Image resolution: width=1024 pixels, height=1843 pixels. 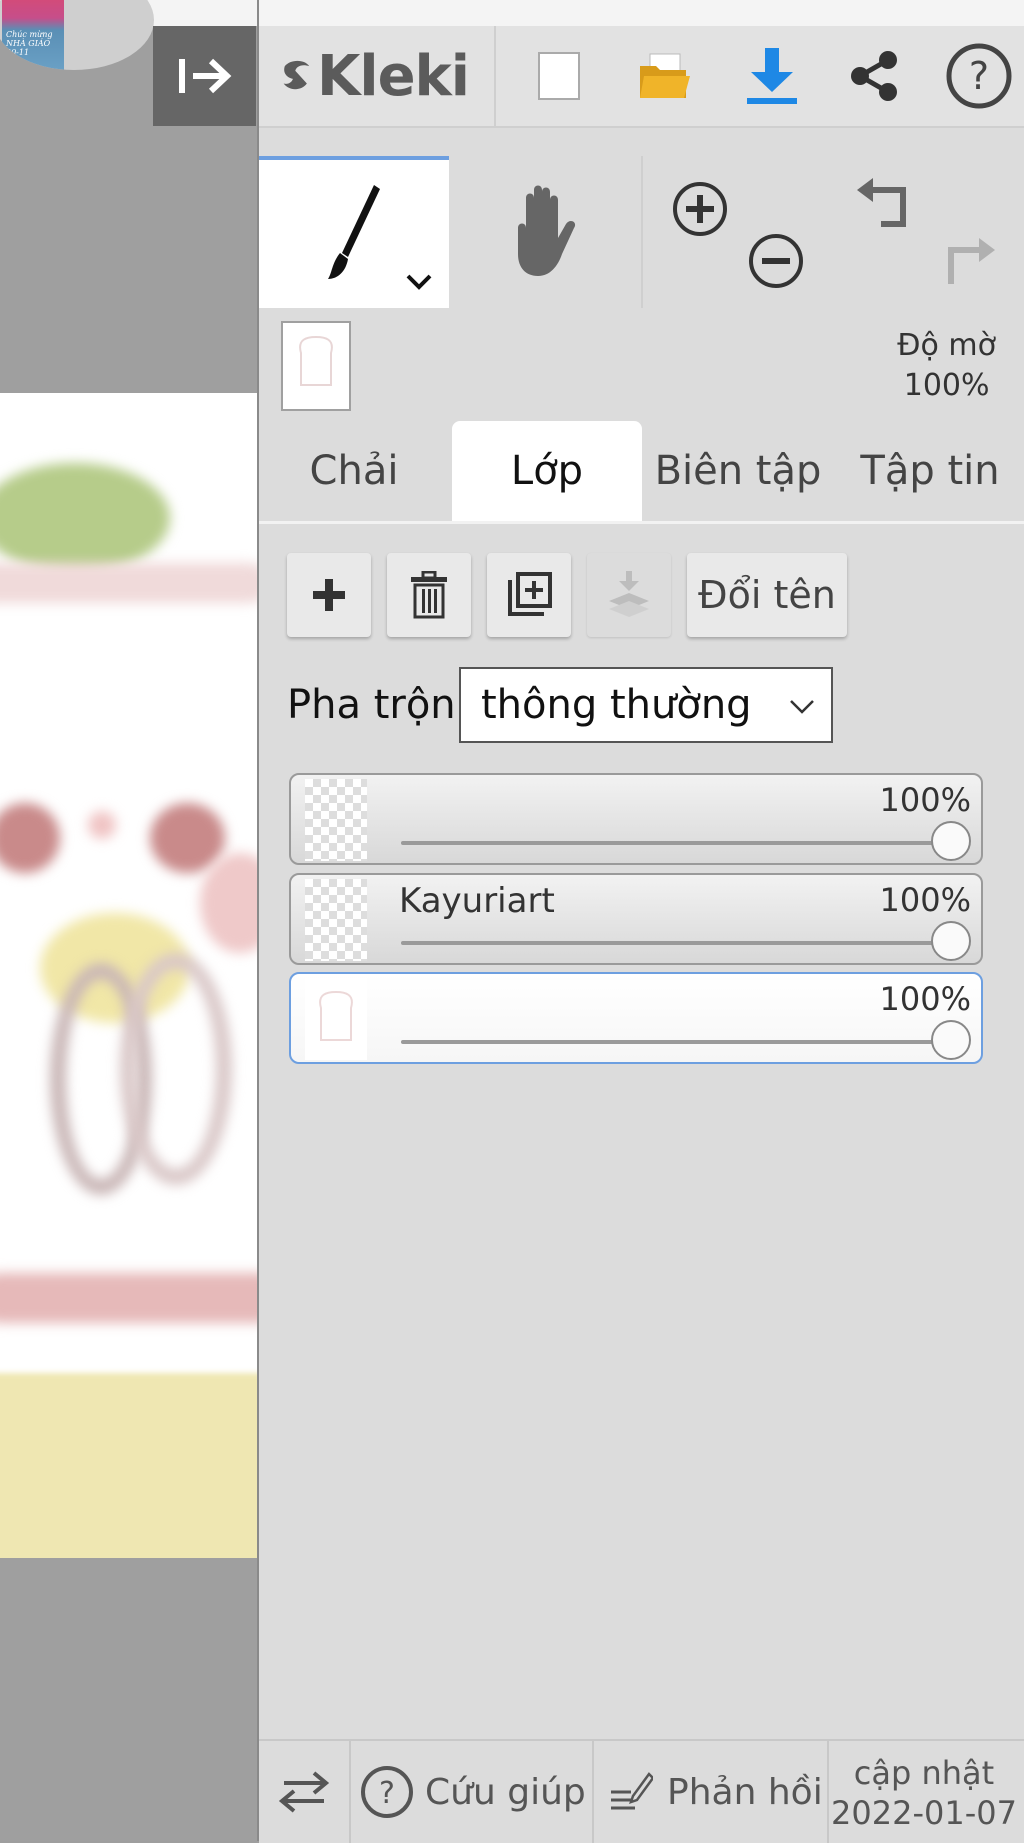 I want to click on yellow-base-shape, so click(x=128, y=1465).